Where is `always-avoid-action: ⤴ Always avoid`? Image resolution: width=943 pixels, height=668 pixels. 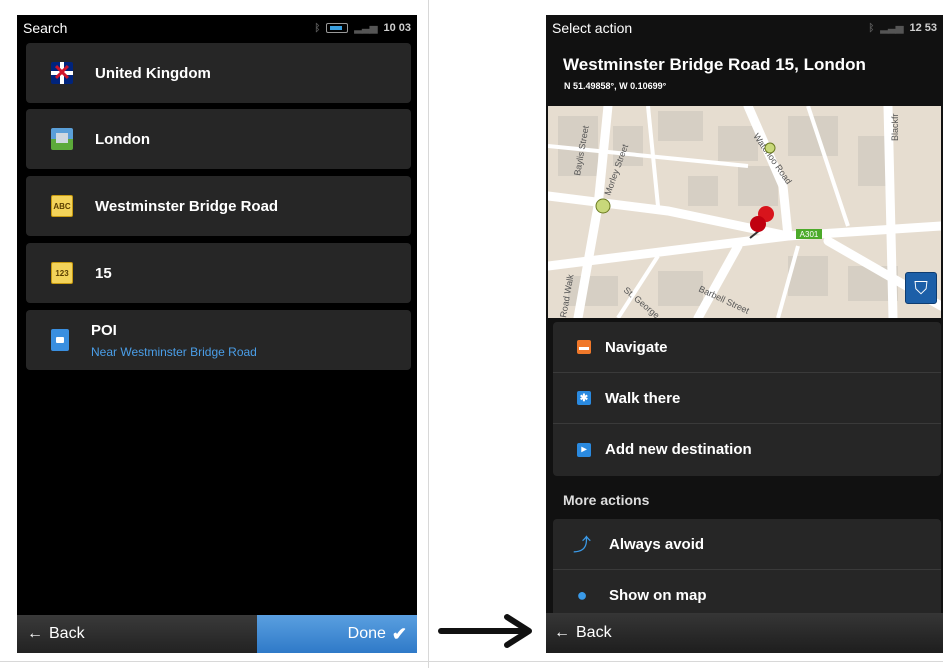 always-avoid-action: ⤴ Always avoid is located at coordinates (747, 544).